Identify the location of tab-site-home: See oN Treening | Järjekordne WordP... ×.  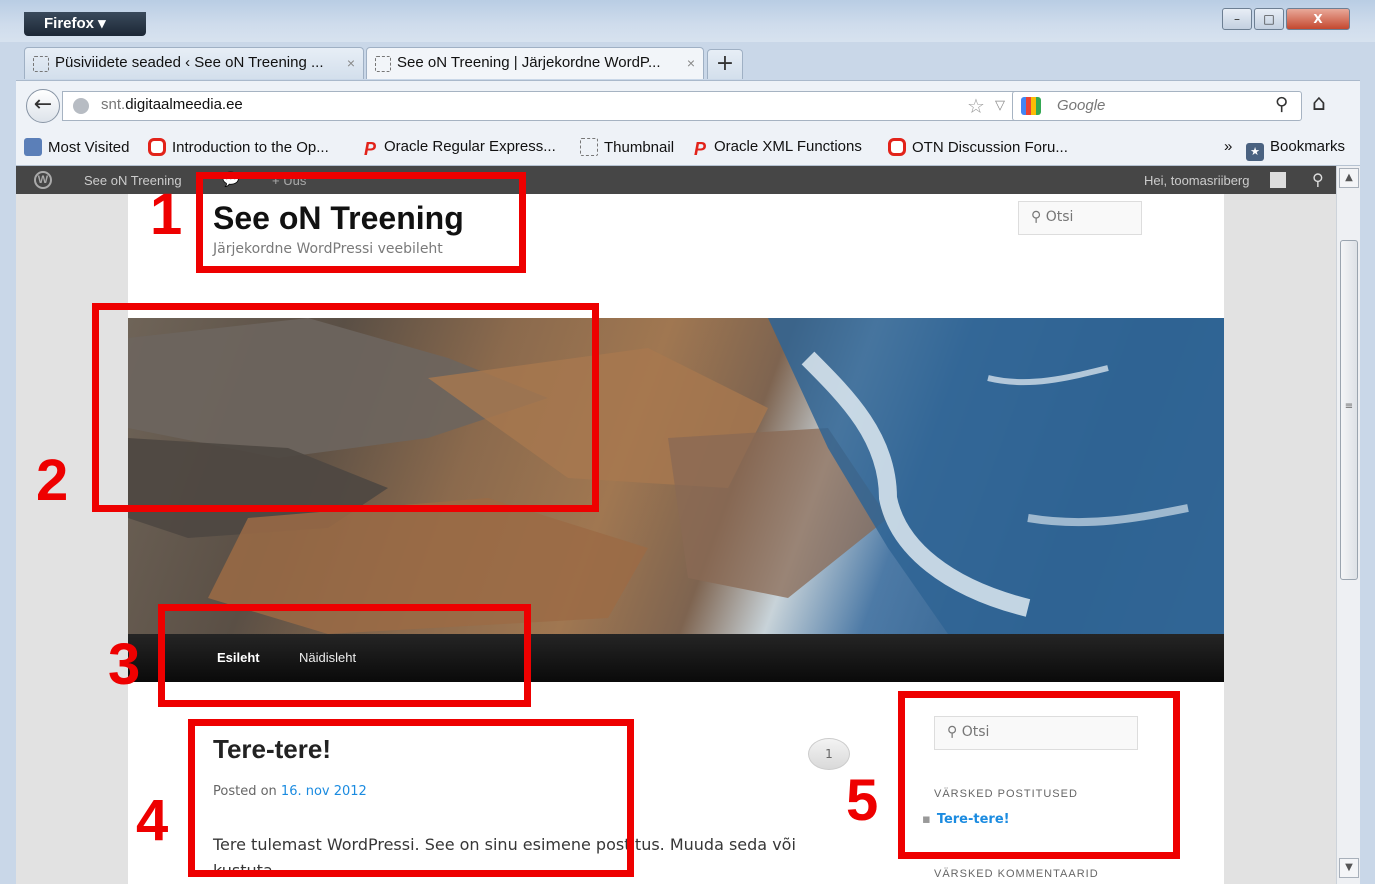
(535, 63).